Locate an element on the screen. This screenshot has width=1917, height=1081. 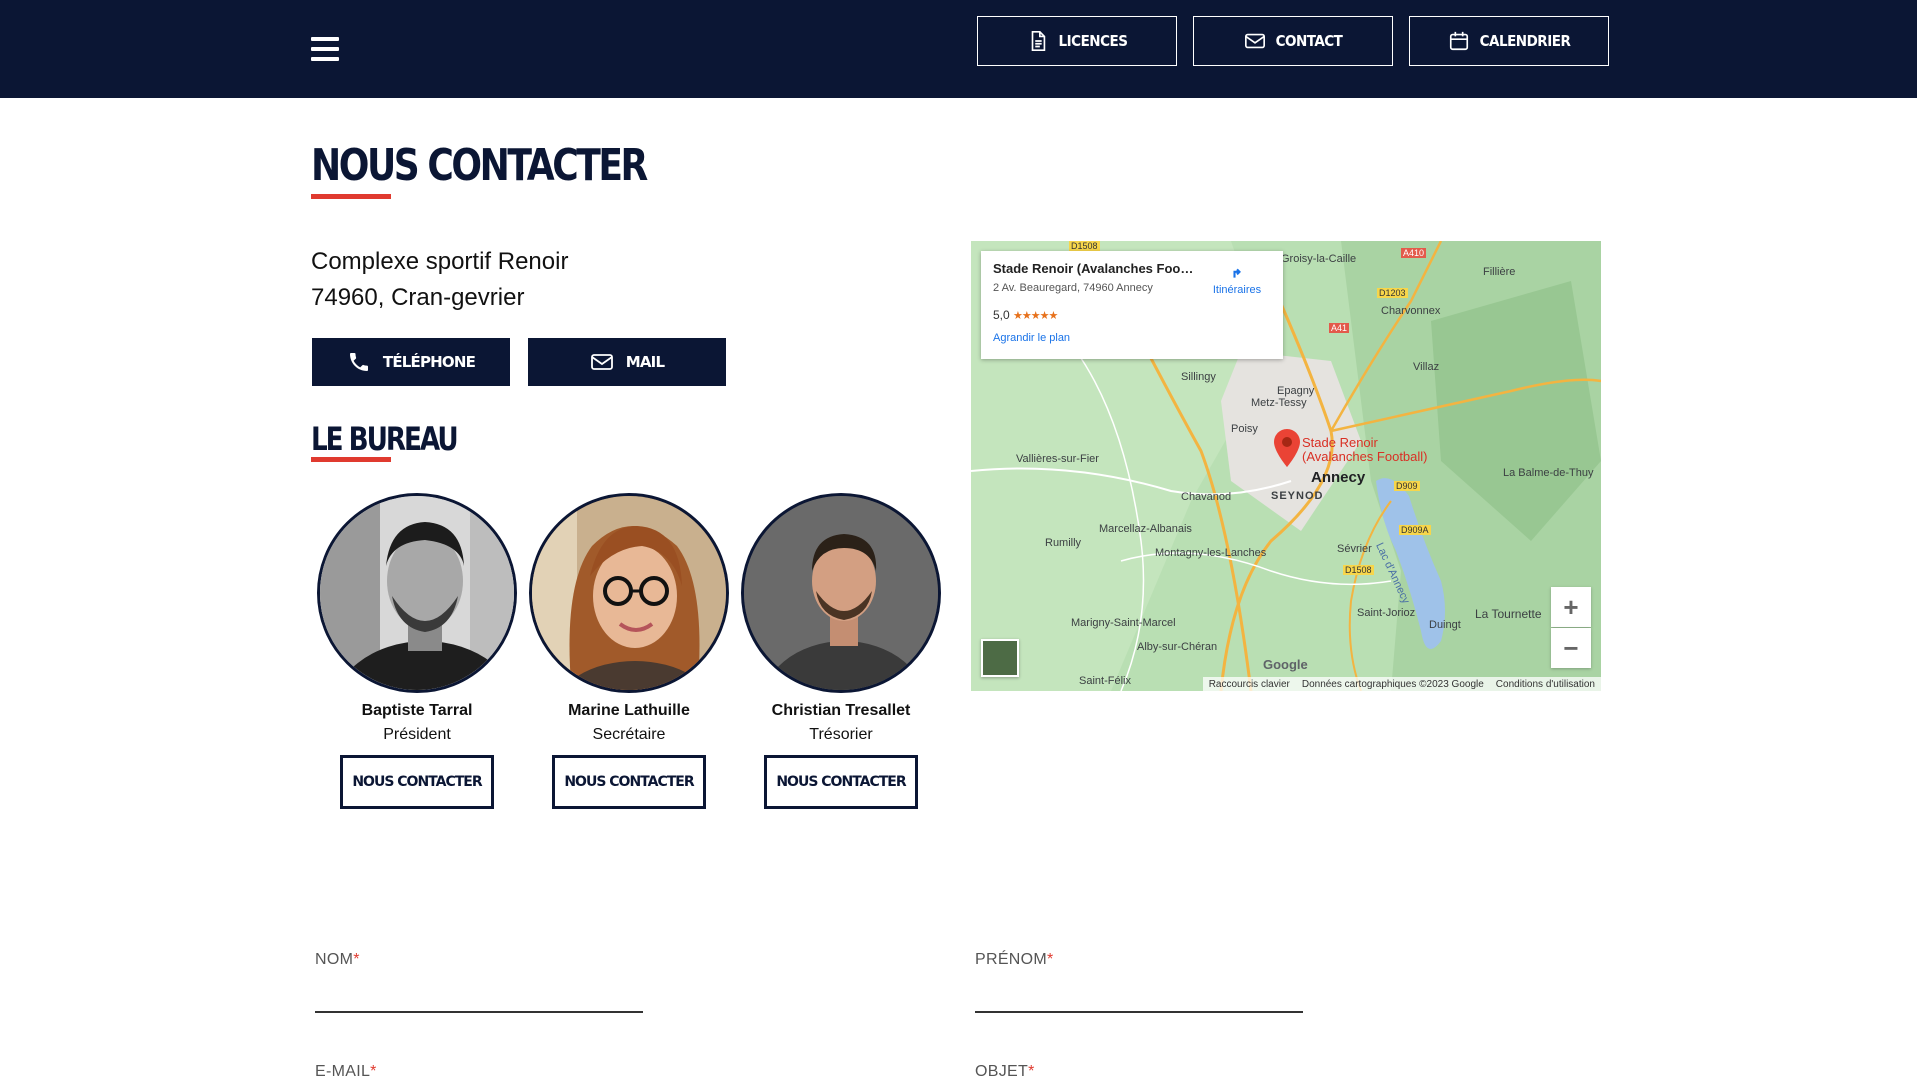
directions-button: Itinéraires is located at coordinates (1237, 278).